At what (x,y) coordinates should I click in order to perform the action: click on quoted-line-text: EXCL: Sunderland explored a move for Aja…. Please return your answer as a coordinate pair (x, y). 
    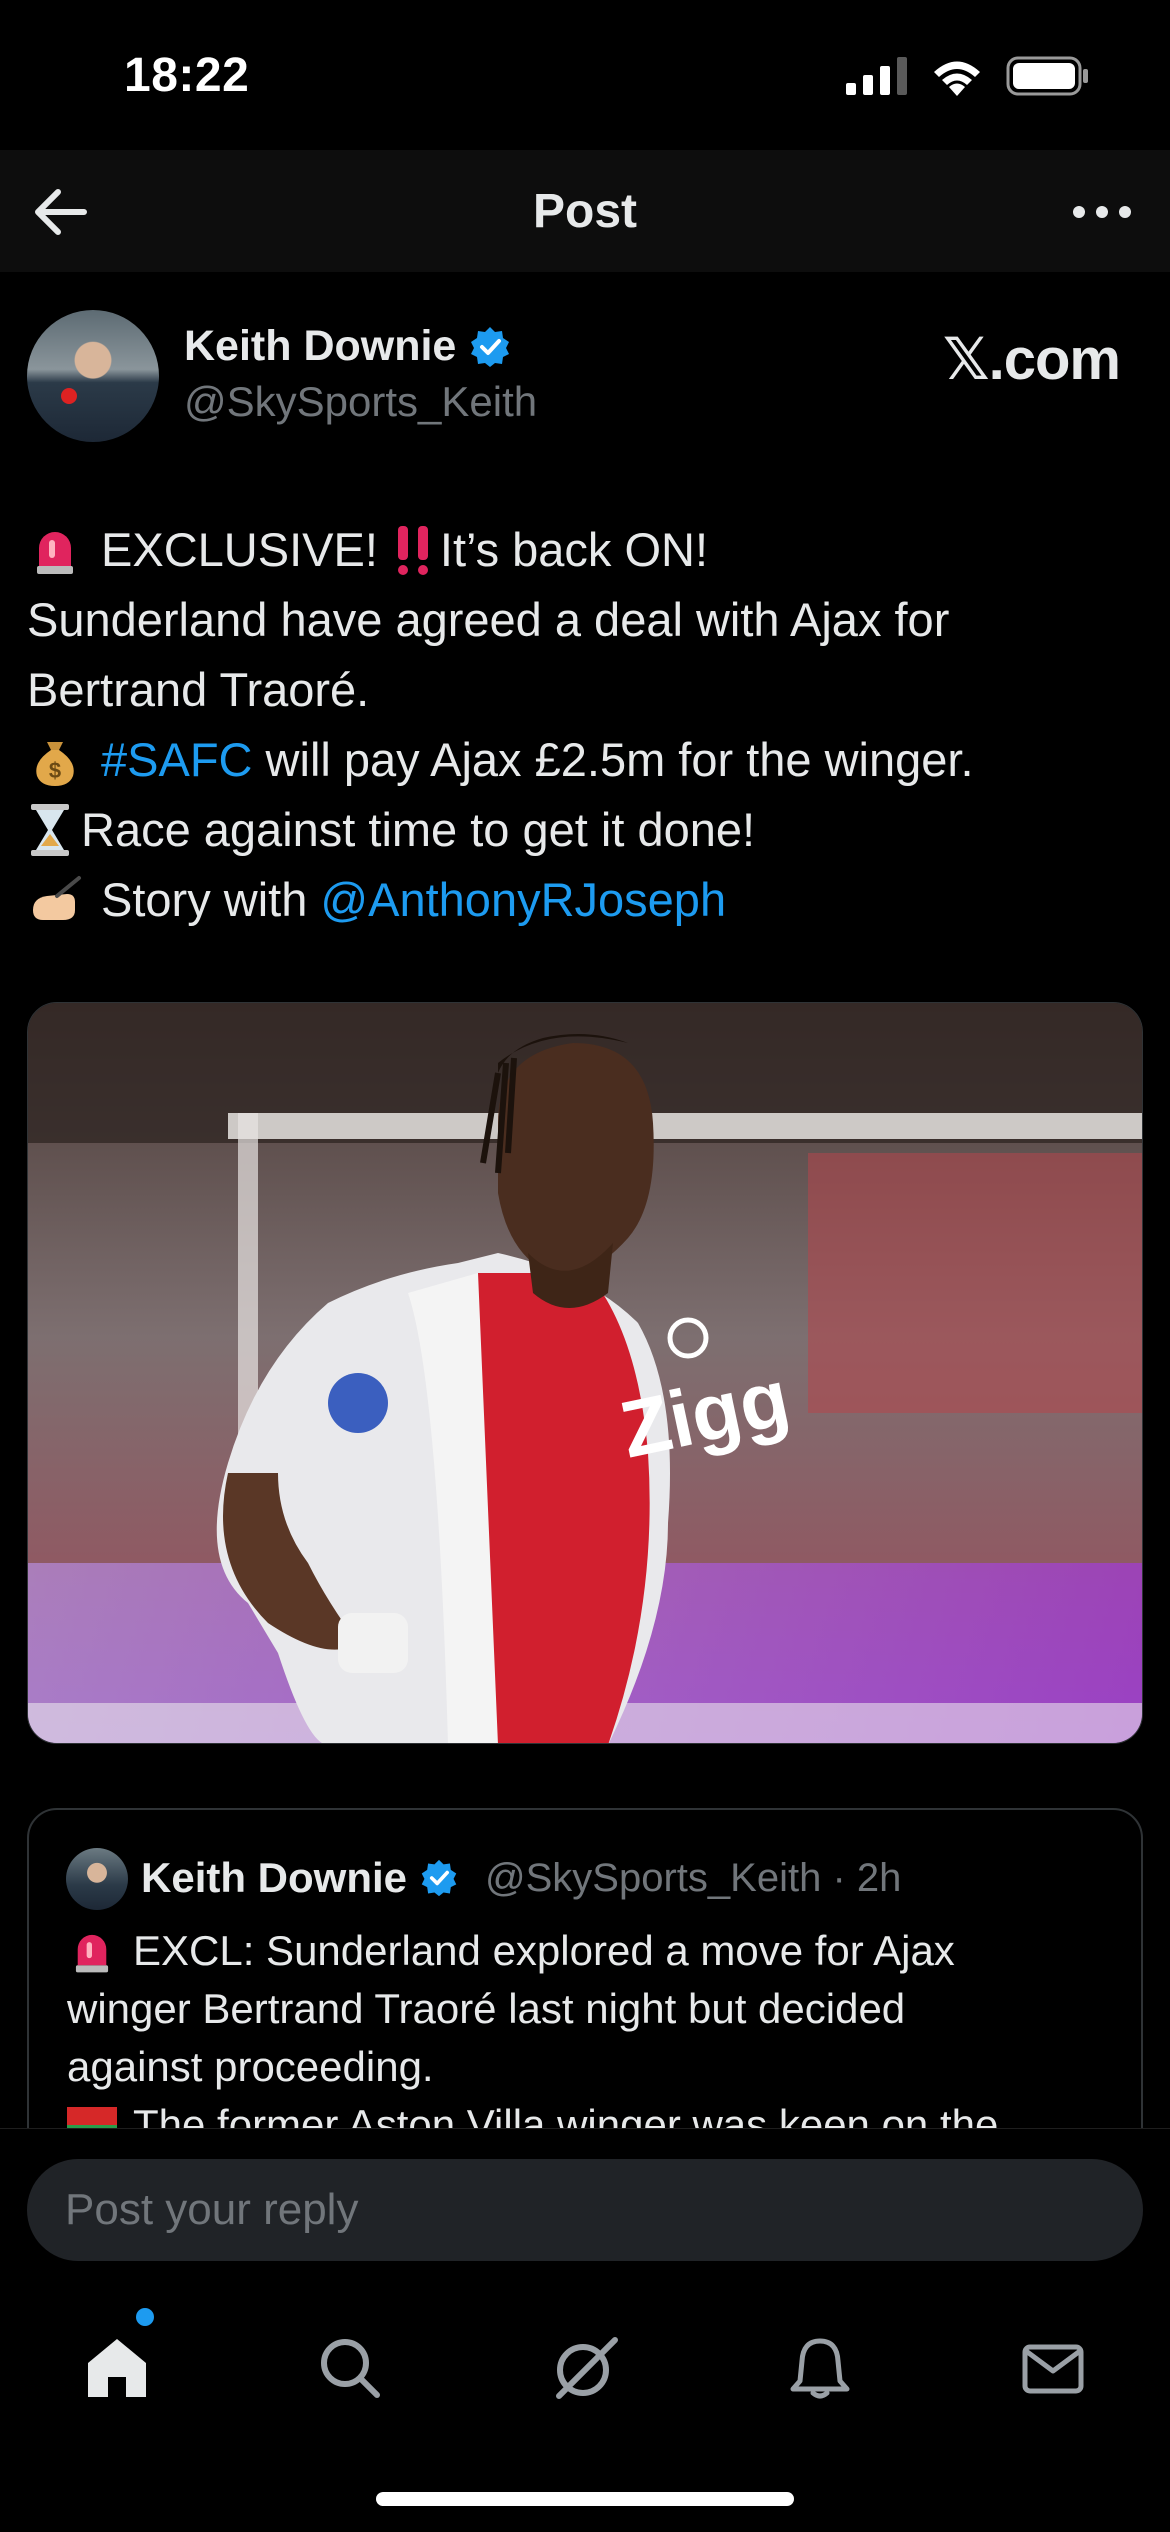
    Looking at the image, I should click on (544, 1950).